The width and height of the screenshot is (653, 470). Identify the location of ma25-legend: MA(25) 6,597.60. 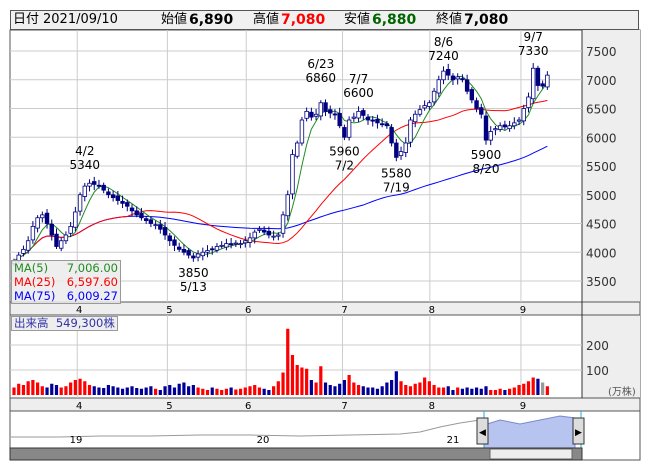
(66, 282).